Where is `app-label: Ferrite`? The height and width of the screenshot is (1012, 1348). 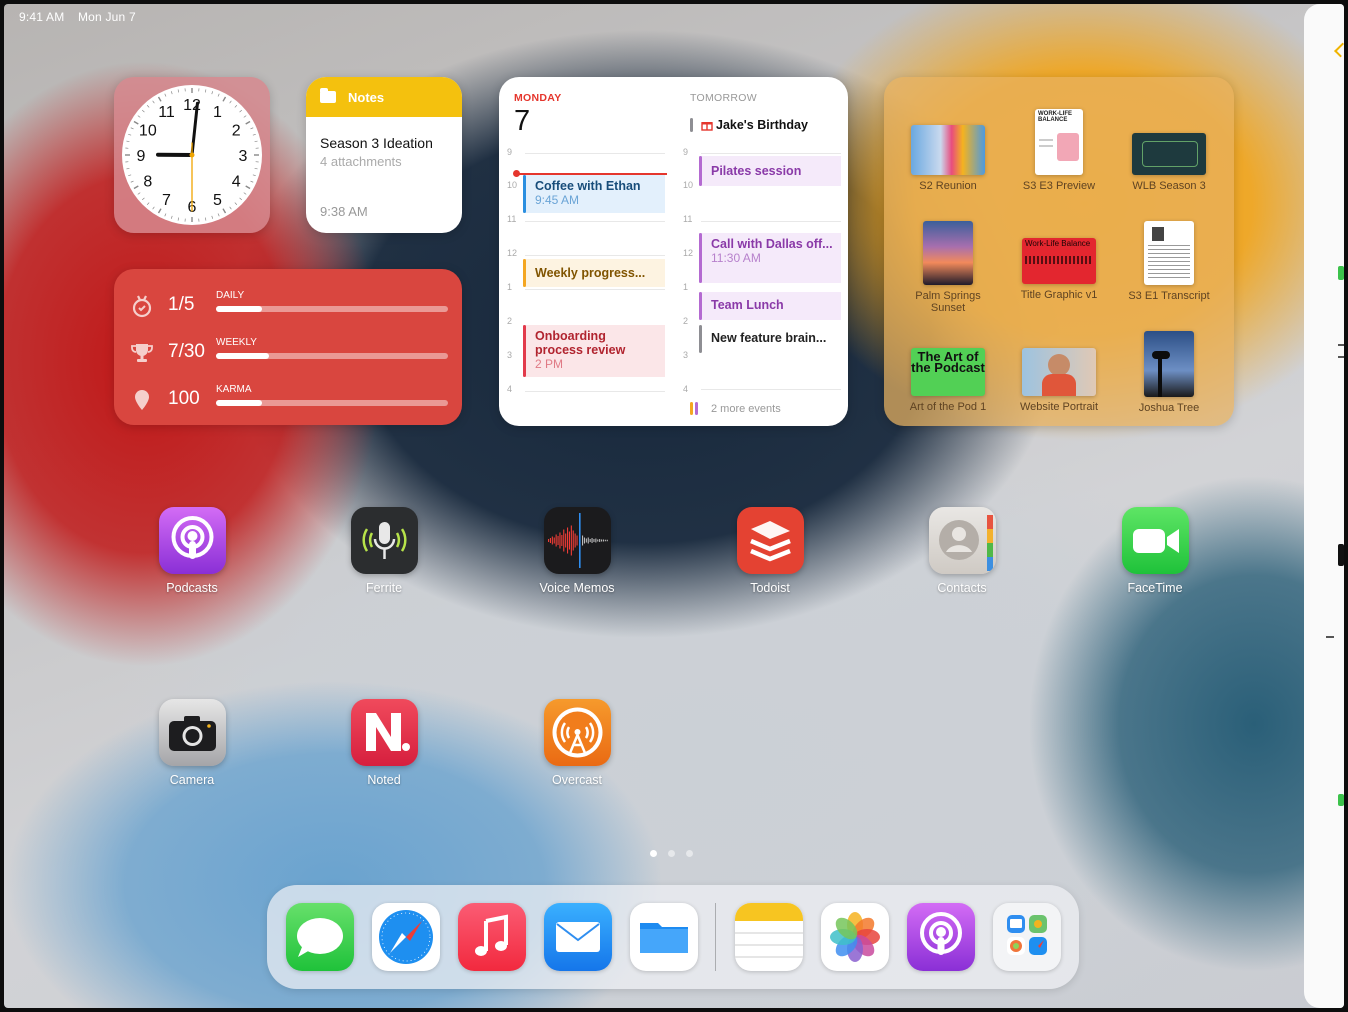
app-label: Ferrite is located at coordinates (384, 588).